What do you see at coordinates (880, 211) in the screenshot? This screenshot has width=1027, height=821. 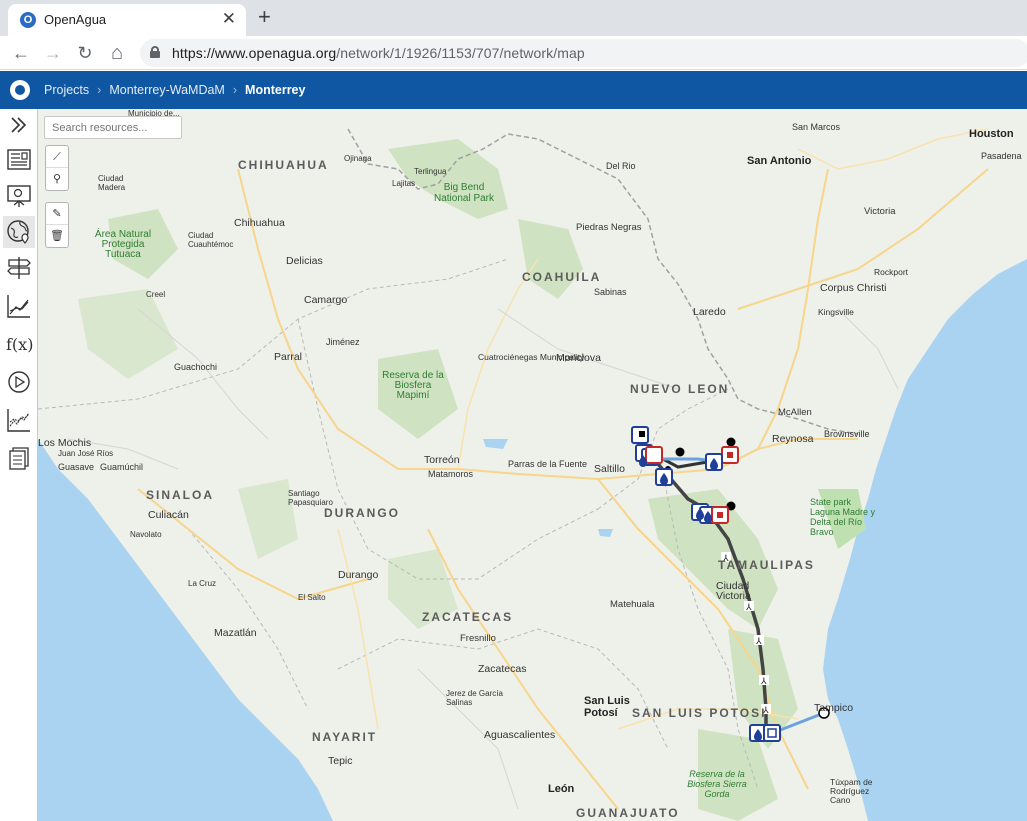 I see `map-city-label: Victoria` at bounding box center [880, 211].